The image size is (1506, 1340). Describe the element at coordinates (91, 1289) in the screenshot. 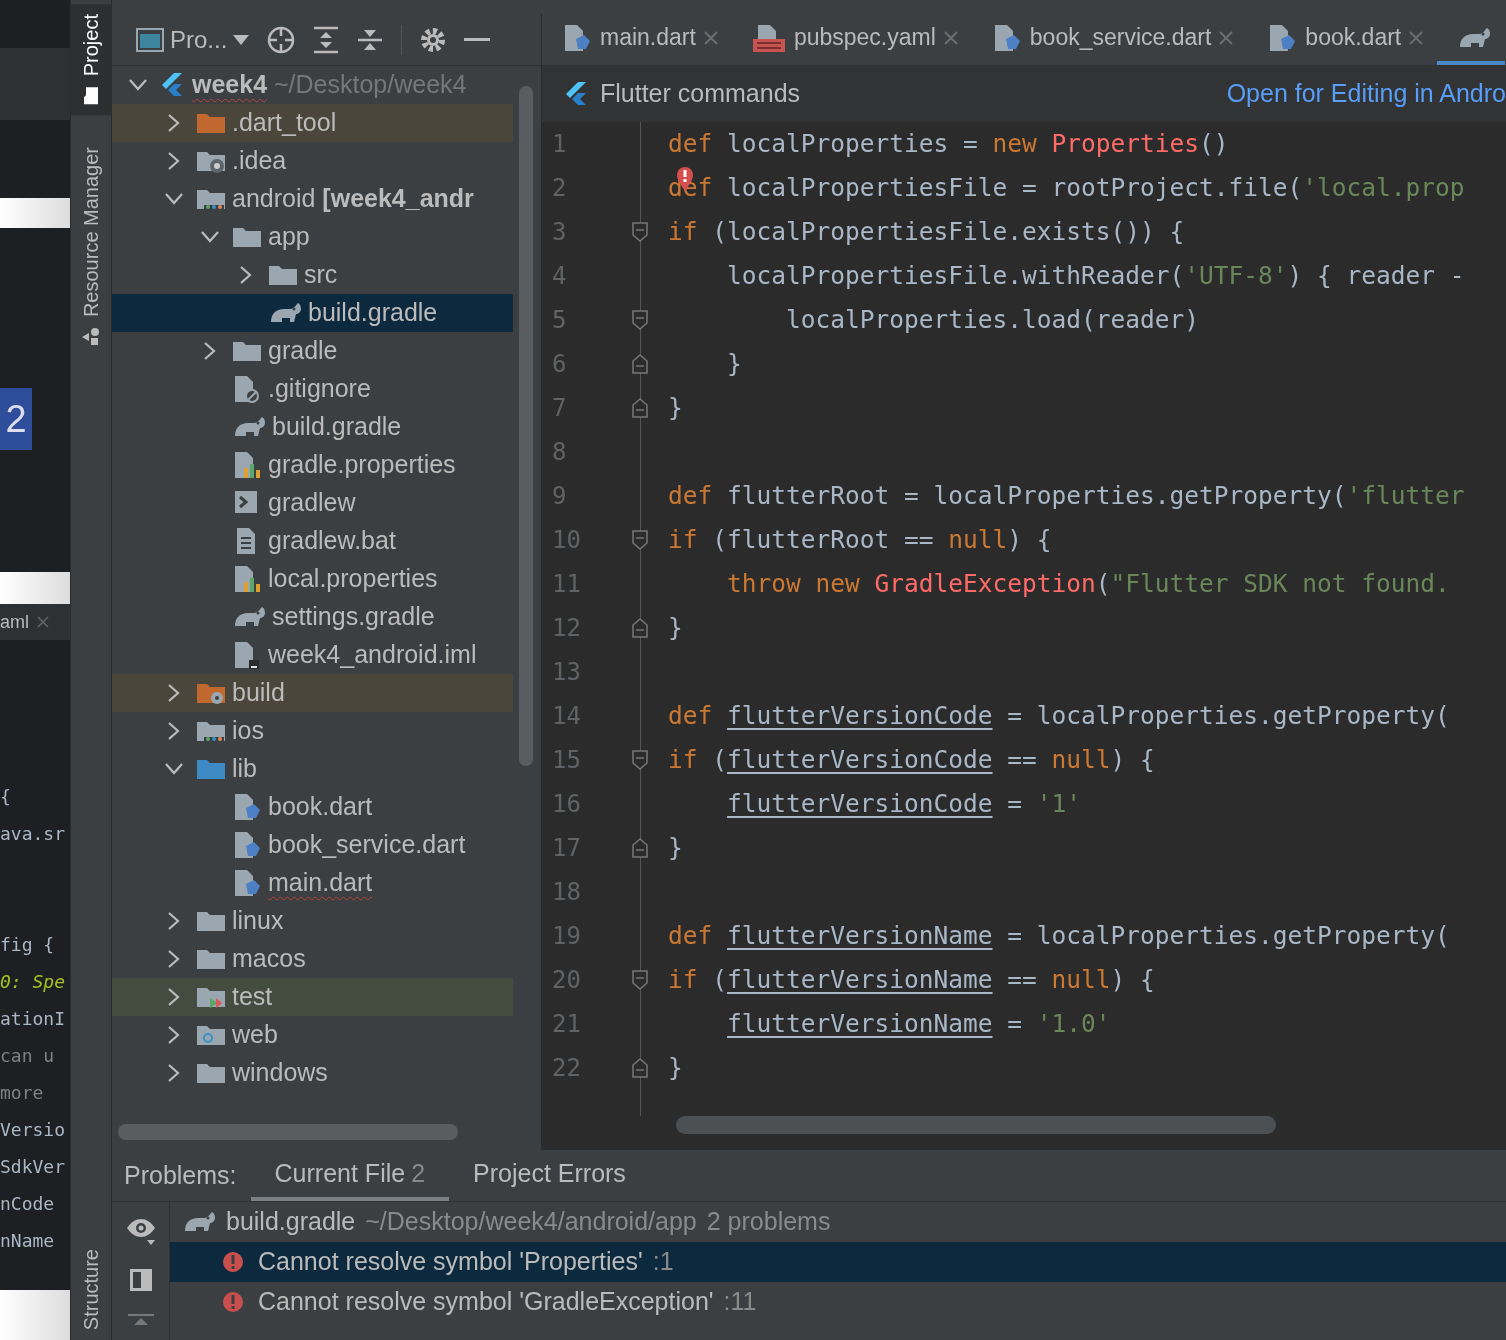

I see `tool-window-tab: Structure` at that location.